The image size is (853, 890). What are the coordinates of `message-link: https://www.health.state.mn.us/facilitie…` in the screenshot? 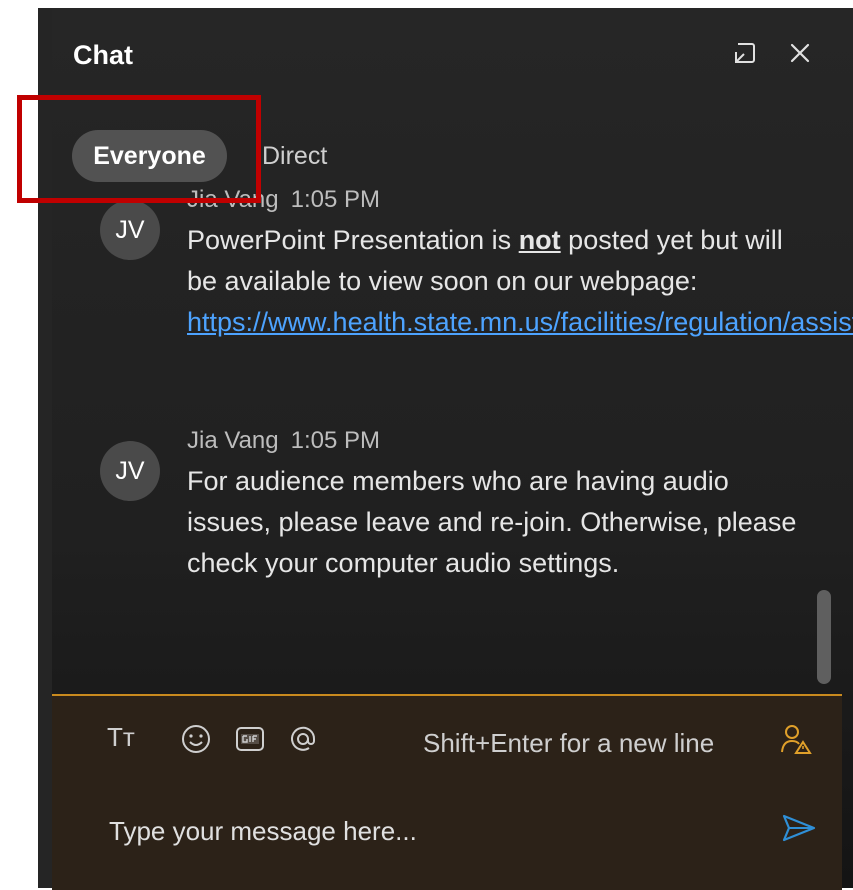 It's located at (520, 322).